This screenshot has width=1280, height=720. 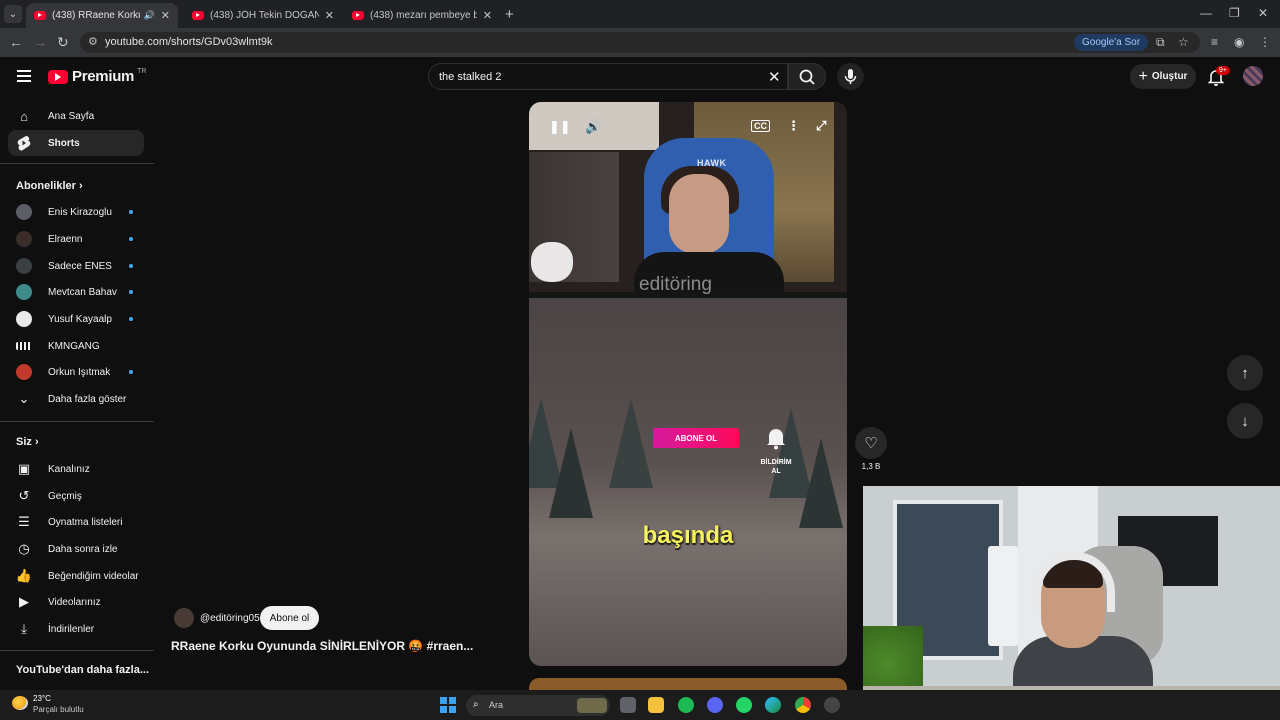 What do you see at coordinates (80, 186) in the screenshot?
I see `chevron-right-icon: ›` at bounding box center [80, 186].